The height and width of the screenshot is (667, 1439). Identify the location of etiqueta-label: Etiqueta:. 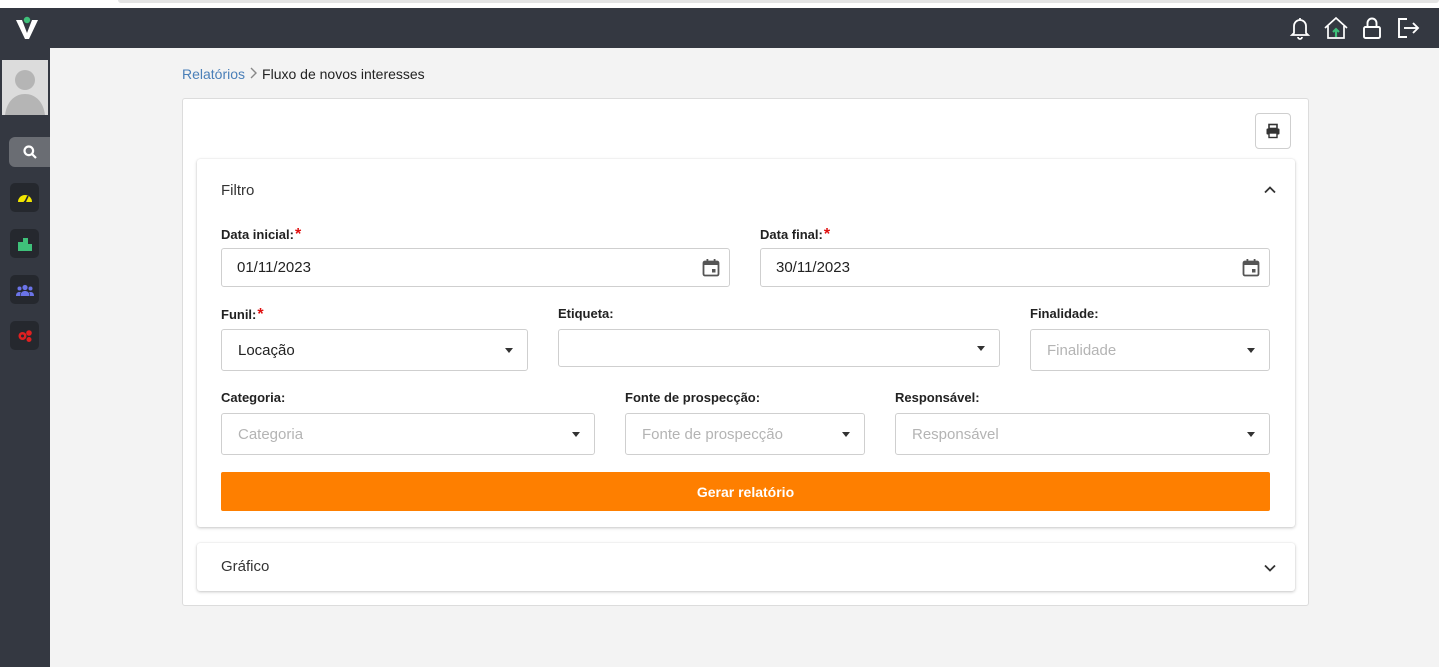
(586, 313).